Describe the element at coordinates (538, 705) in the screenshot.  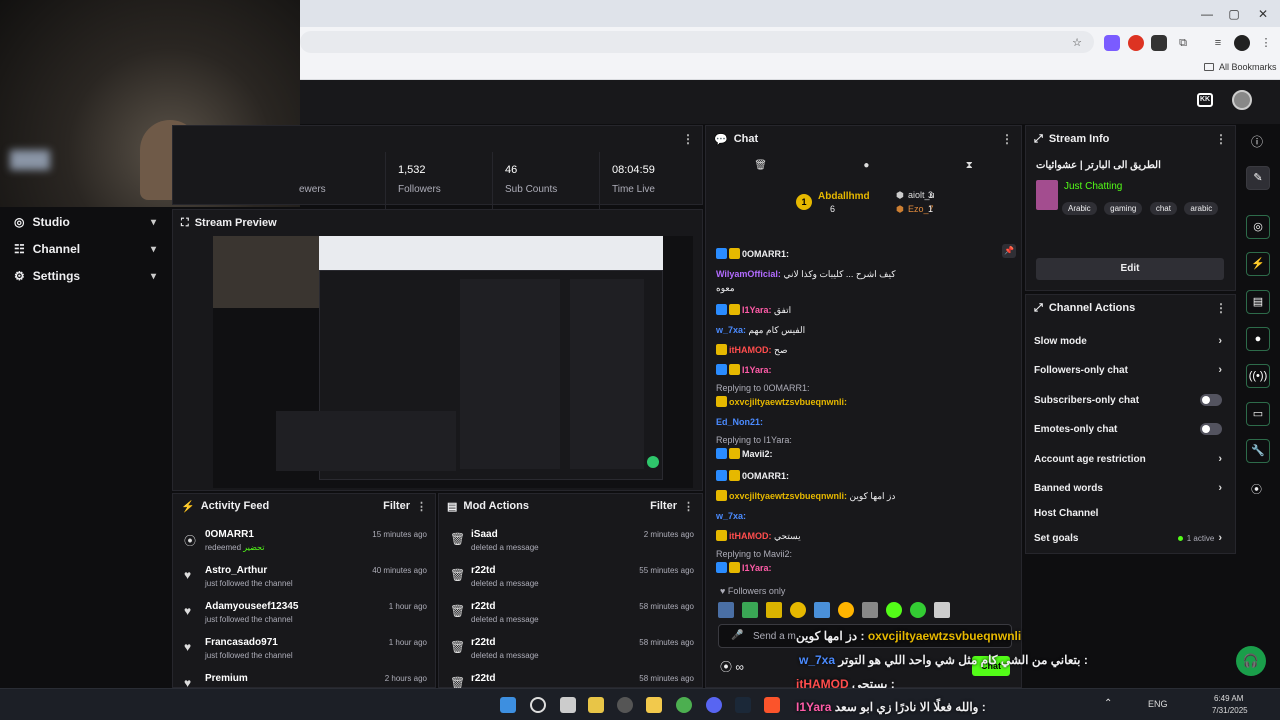
I see `search-icon` at that location.